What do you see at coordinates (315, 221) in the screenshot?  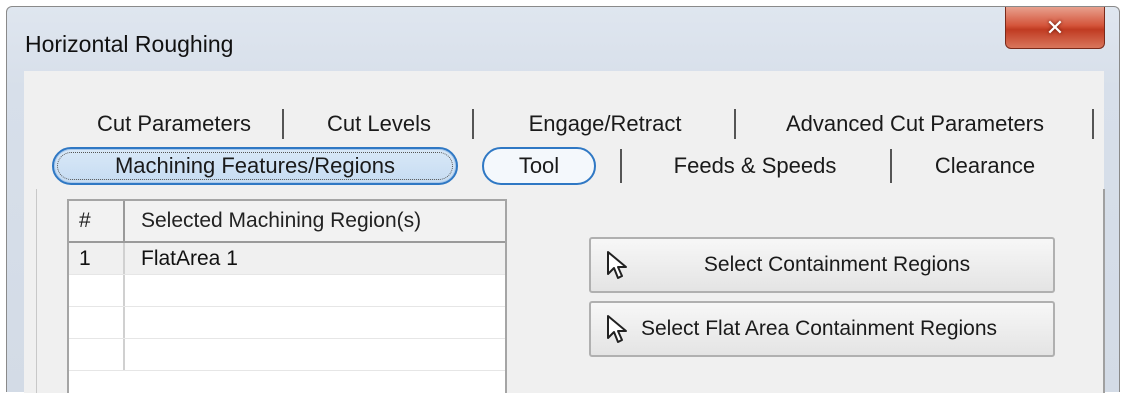 I see `column-header-region: Selected Machining Region(s)` at bounding box center [315, 221].